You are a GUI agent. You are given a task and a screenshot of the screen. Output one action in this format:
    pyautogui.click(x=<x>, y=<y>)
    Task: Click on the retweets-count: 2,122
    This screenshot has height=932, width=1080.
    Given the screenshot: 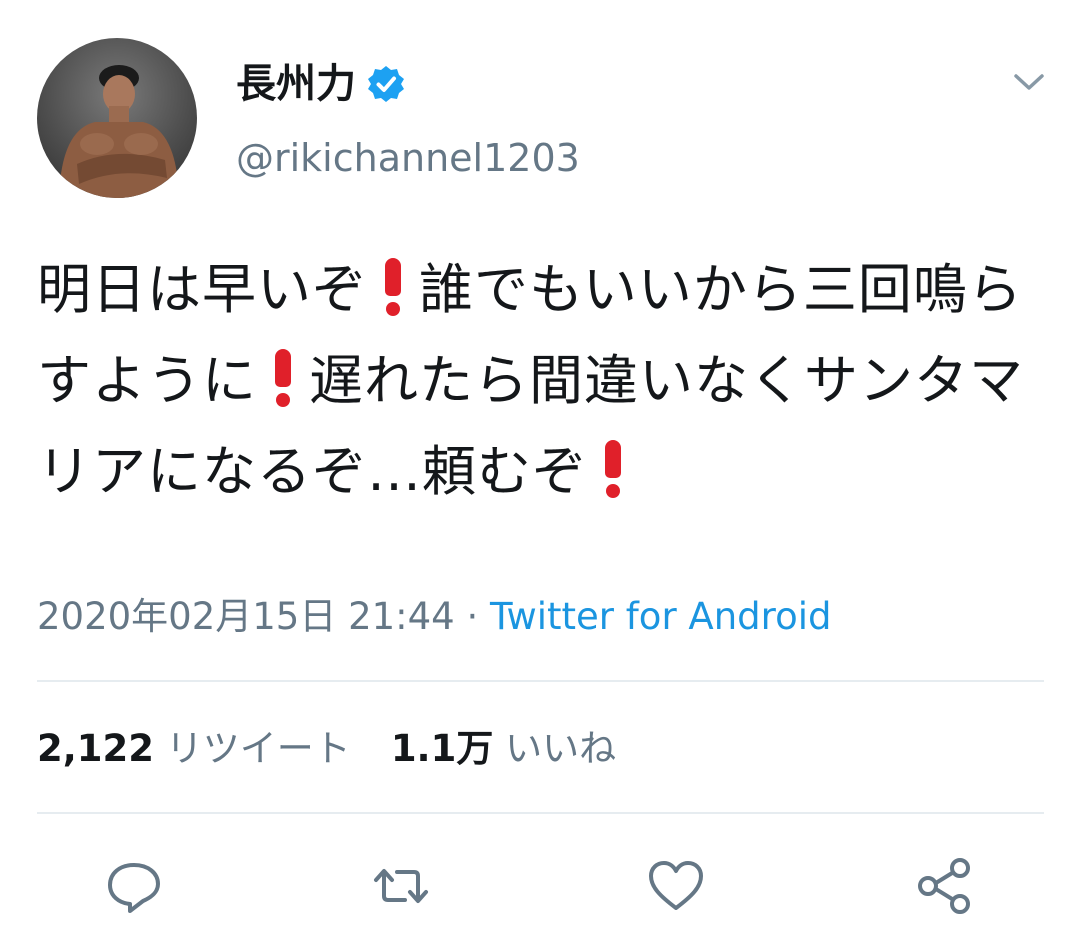 What is the action you would take?
    pyautogui.click(x=96, y=748)
    